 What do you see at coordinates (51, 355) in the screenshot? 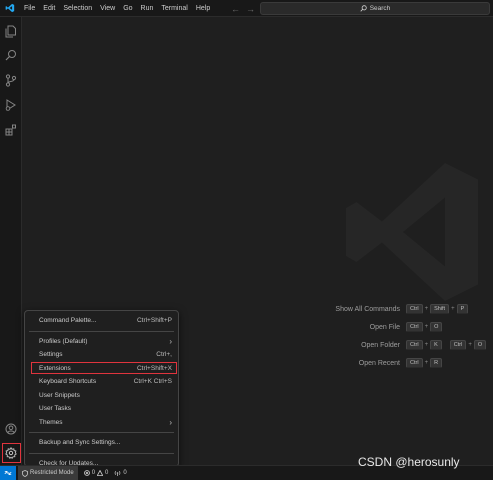
I see `menu-item-label: Settings` at bounding box center [51, 355].